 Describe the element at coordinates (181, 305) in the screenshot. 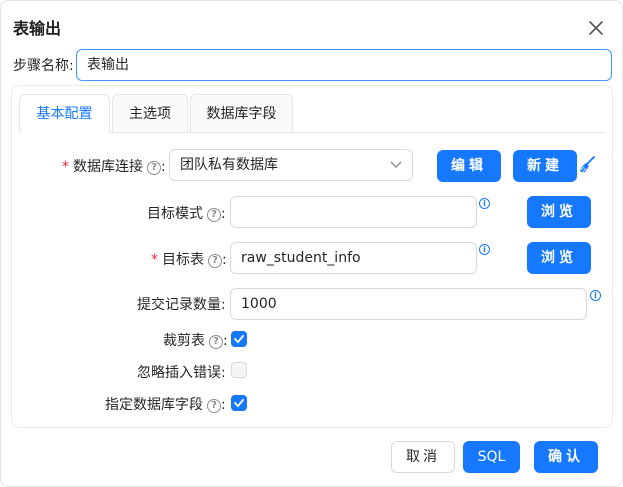

I see `commit-size-label: 提交记录数量:` at that location.